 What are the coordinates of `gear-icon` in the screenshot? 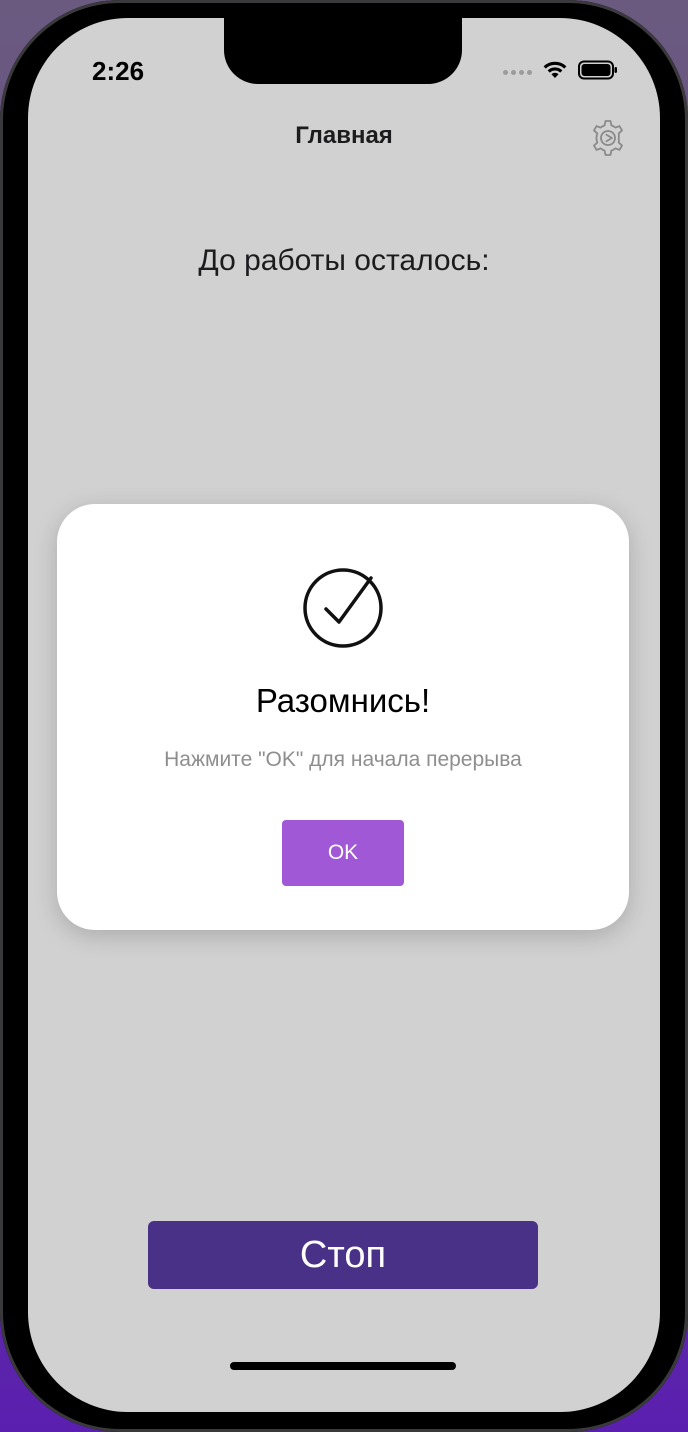 It's located at (608, 138).